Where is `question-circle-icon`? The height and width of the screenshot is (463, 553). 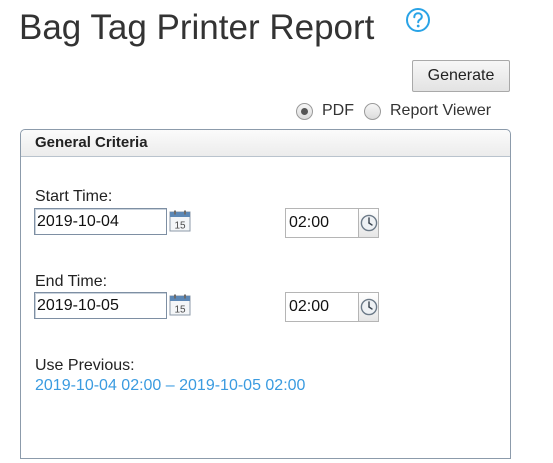 question-circle-icon is located at coordinates (418, 20).